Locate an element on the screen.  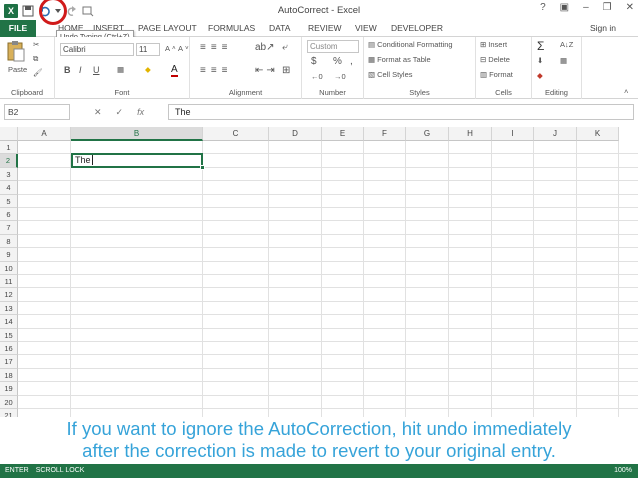
row-header-17: 17 is located at coordinates (9, 362).